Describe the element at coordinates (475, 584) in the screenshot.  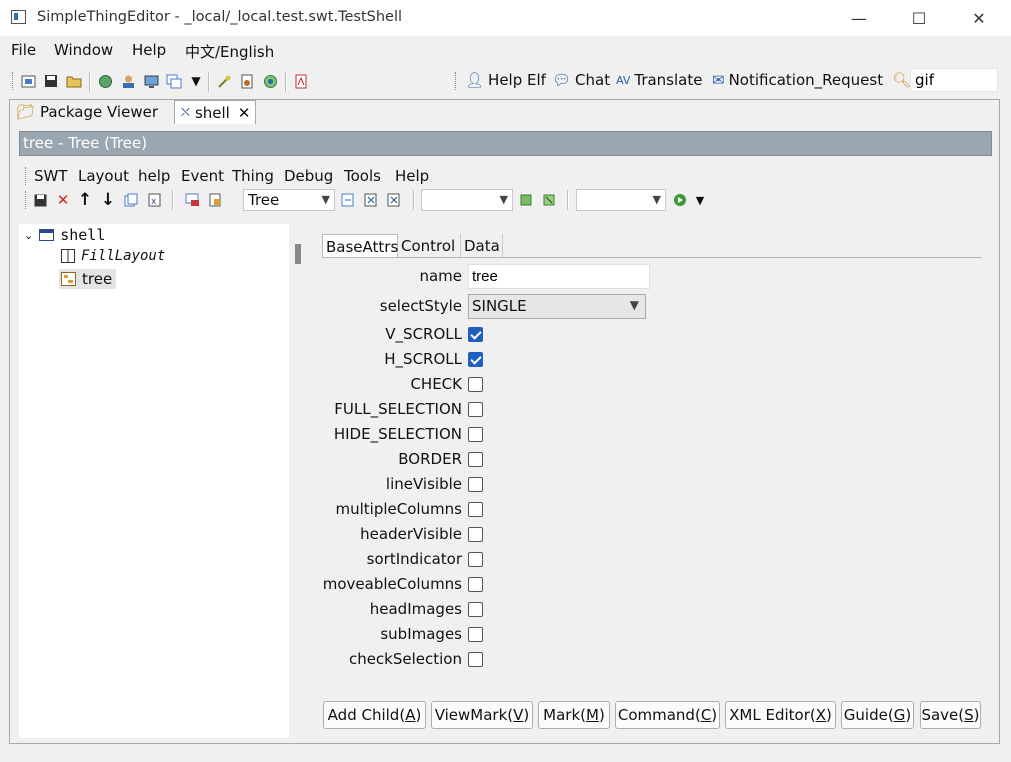
I see `checkbox-moveablecolumns` at that location.